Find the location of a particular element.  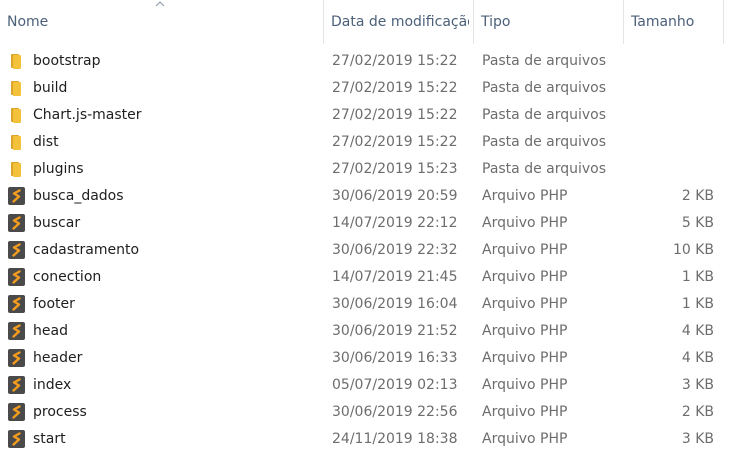

file-row: footer 30/06/2019 16:04 Arquivo PHP 1 KB is located at coordinates (367, 304).